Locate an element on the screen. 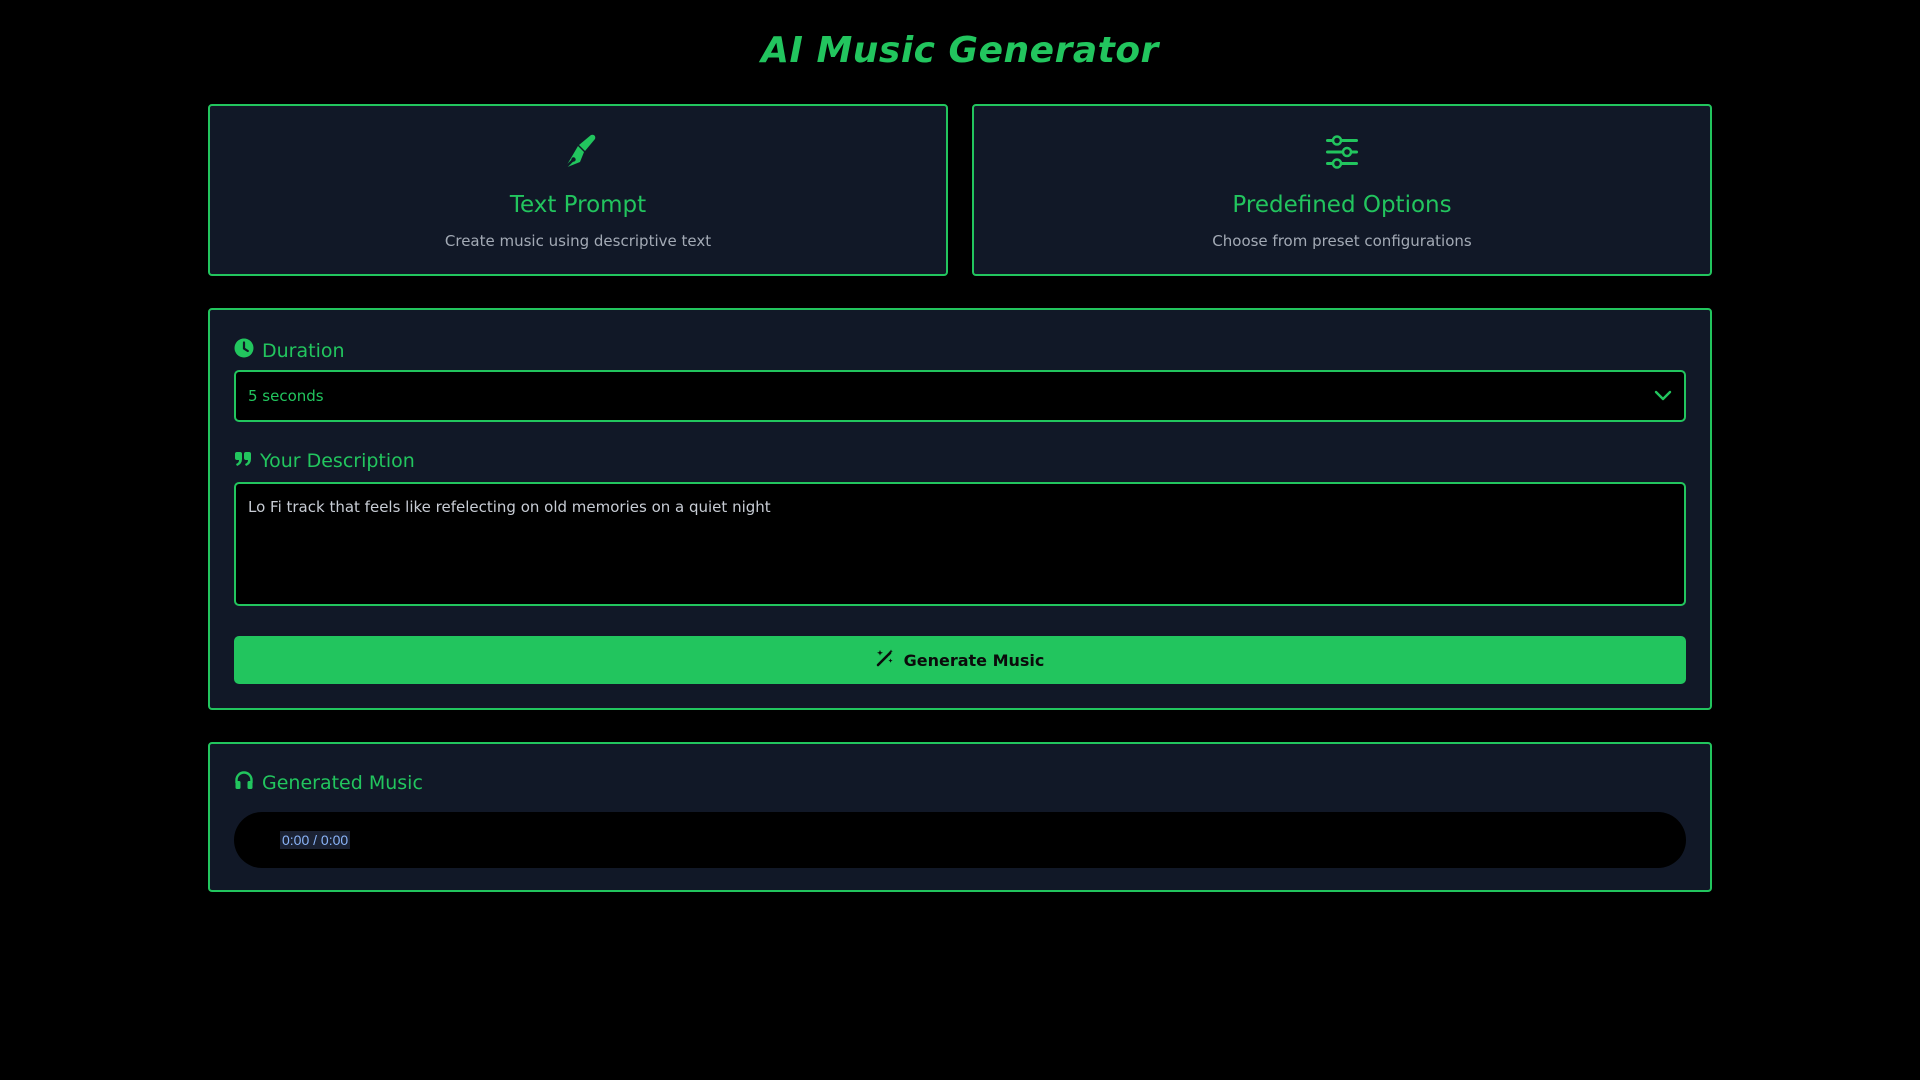 The image size is (1920, 1080). pen-nib-icon is located at coordinates (578, 152).